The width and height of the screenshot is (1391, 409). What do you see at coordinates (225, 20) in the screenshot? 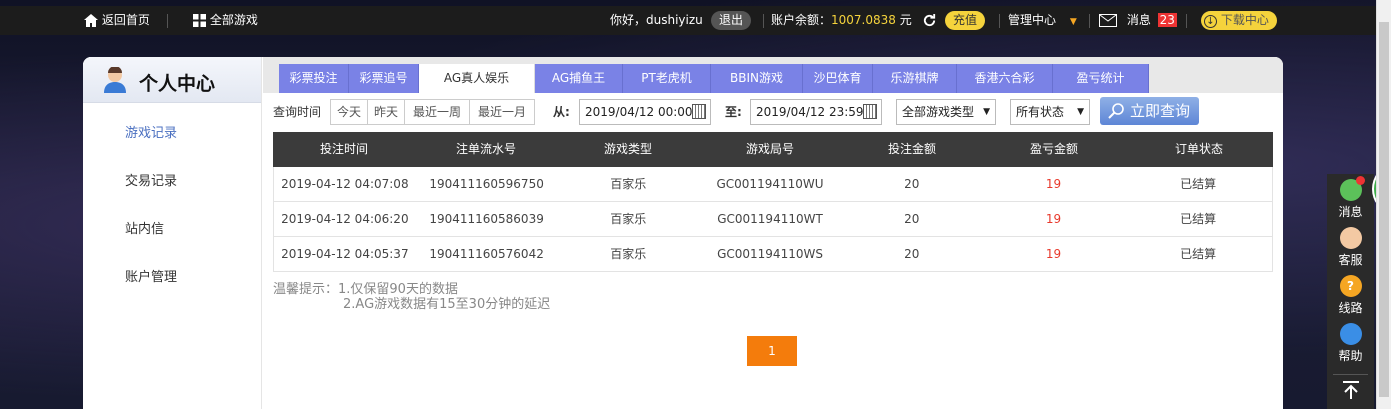
I see `all-games-link: 全部游戏` at bounding box center [225, 20].